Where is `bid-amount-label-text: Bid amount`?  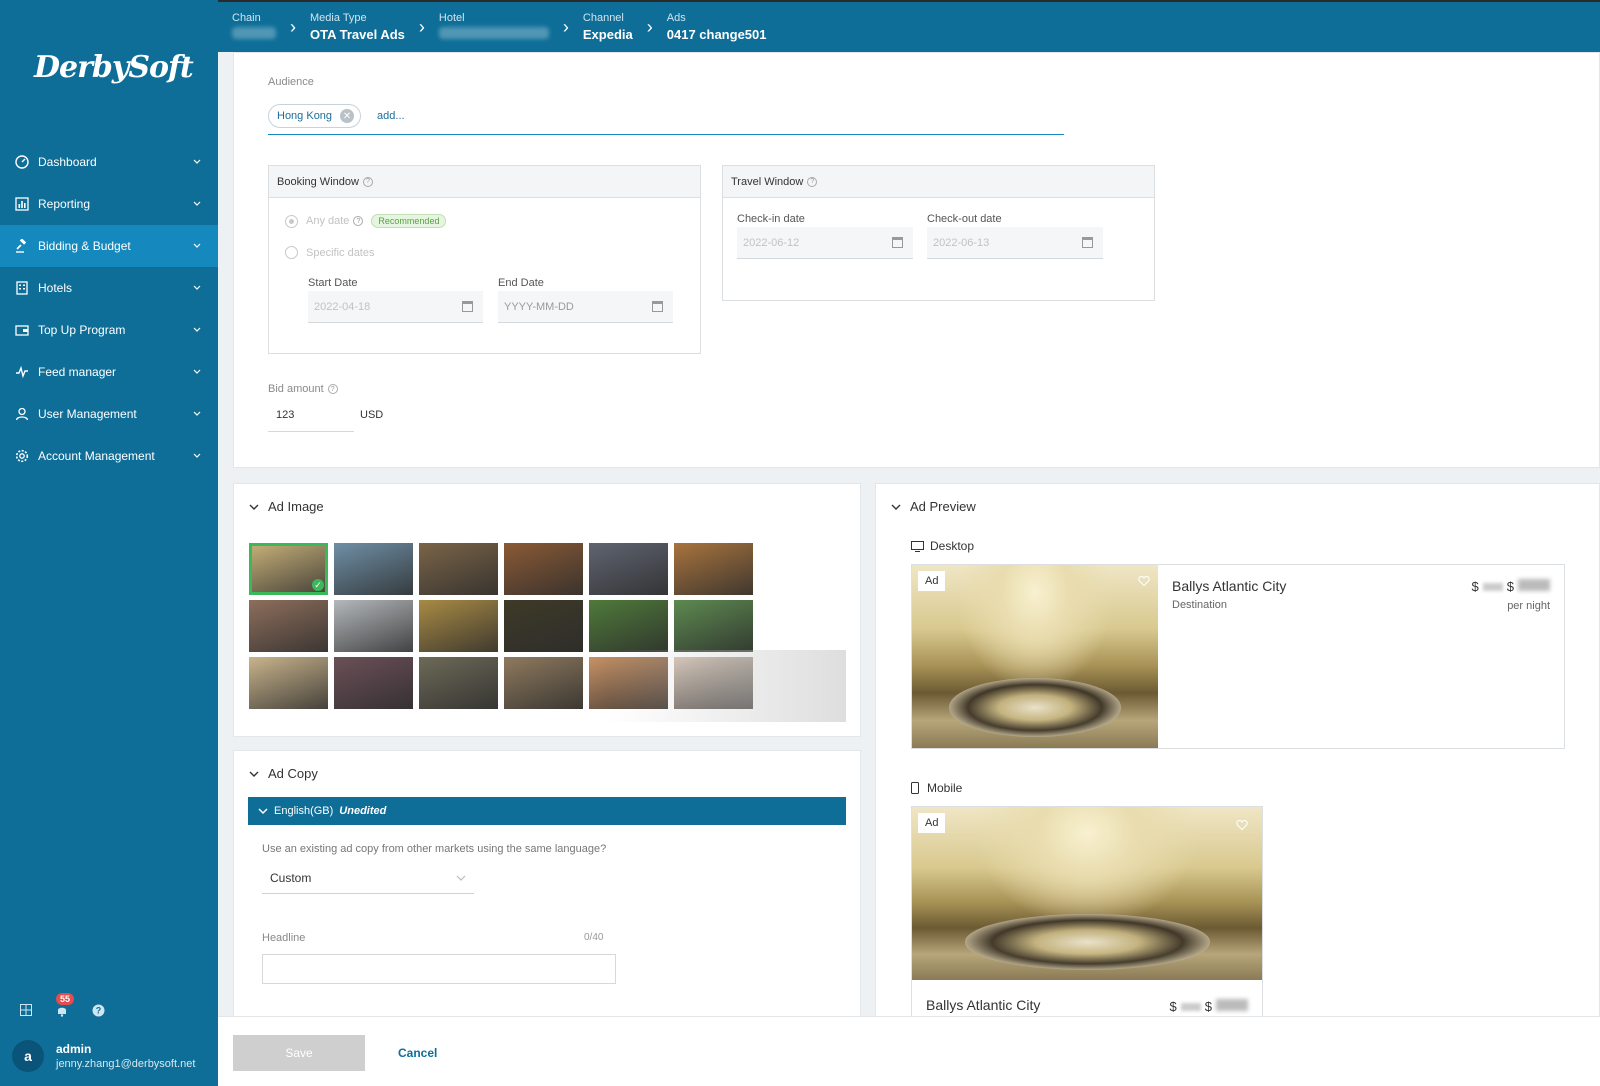 bid-amount-label-text: Bid amount is located at coordinates (296, 389).